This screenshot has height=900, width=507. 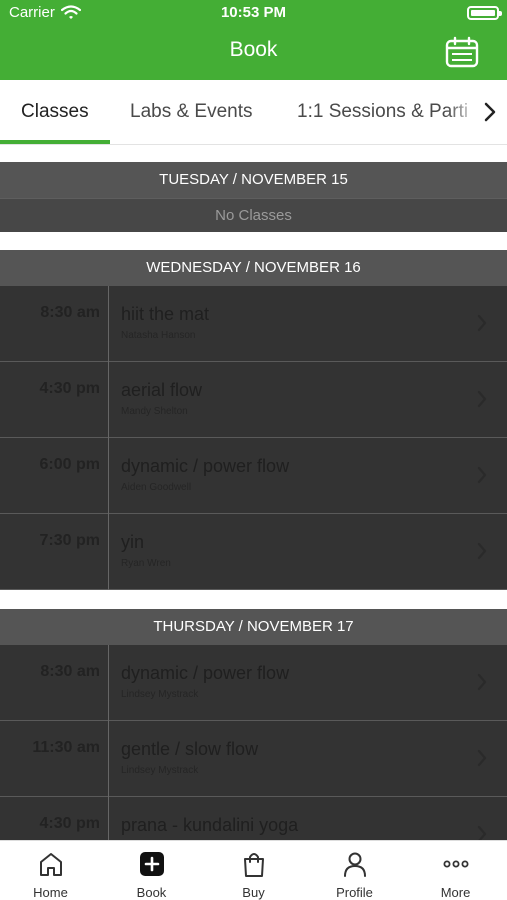 What do you see at coordinates (455, 870) in the screenshot?
I see `tabbar-more: More` at bounding box center [455, 870].